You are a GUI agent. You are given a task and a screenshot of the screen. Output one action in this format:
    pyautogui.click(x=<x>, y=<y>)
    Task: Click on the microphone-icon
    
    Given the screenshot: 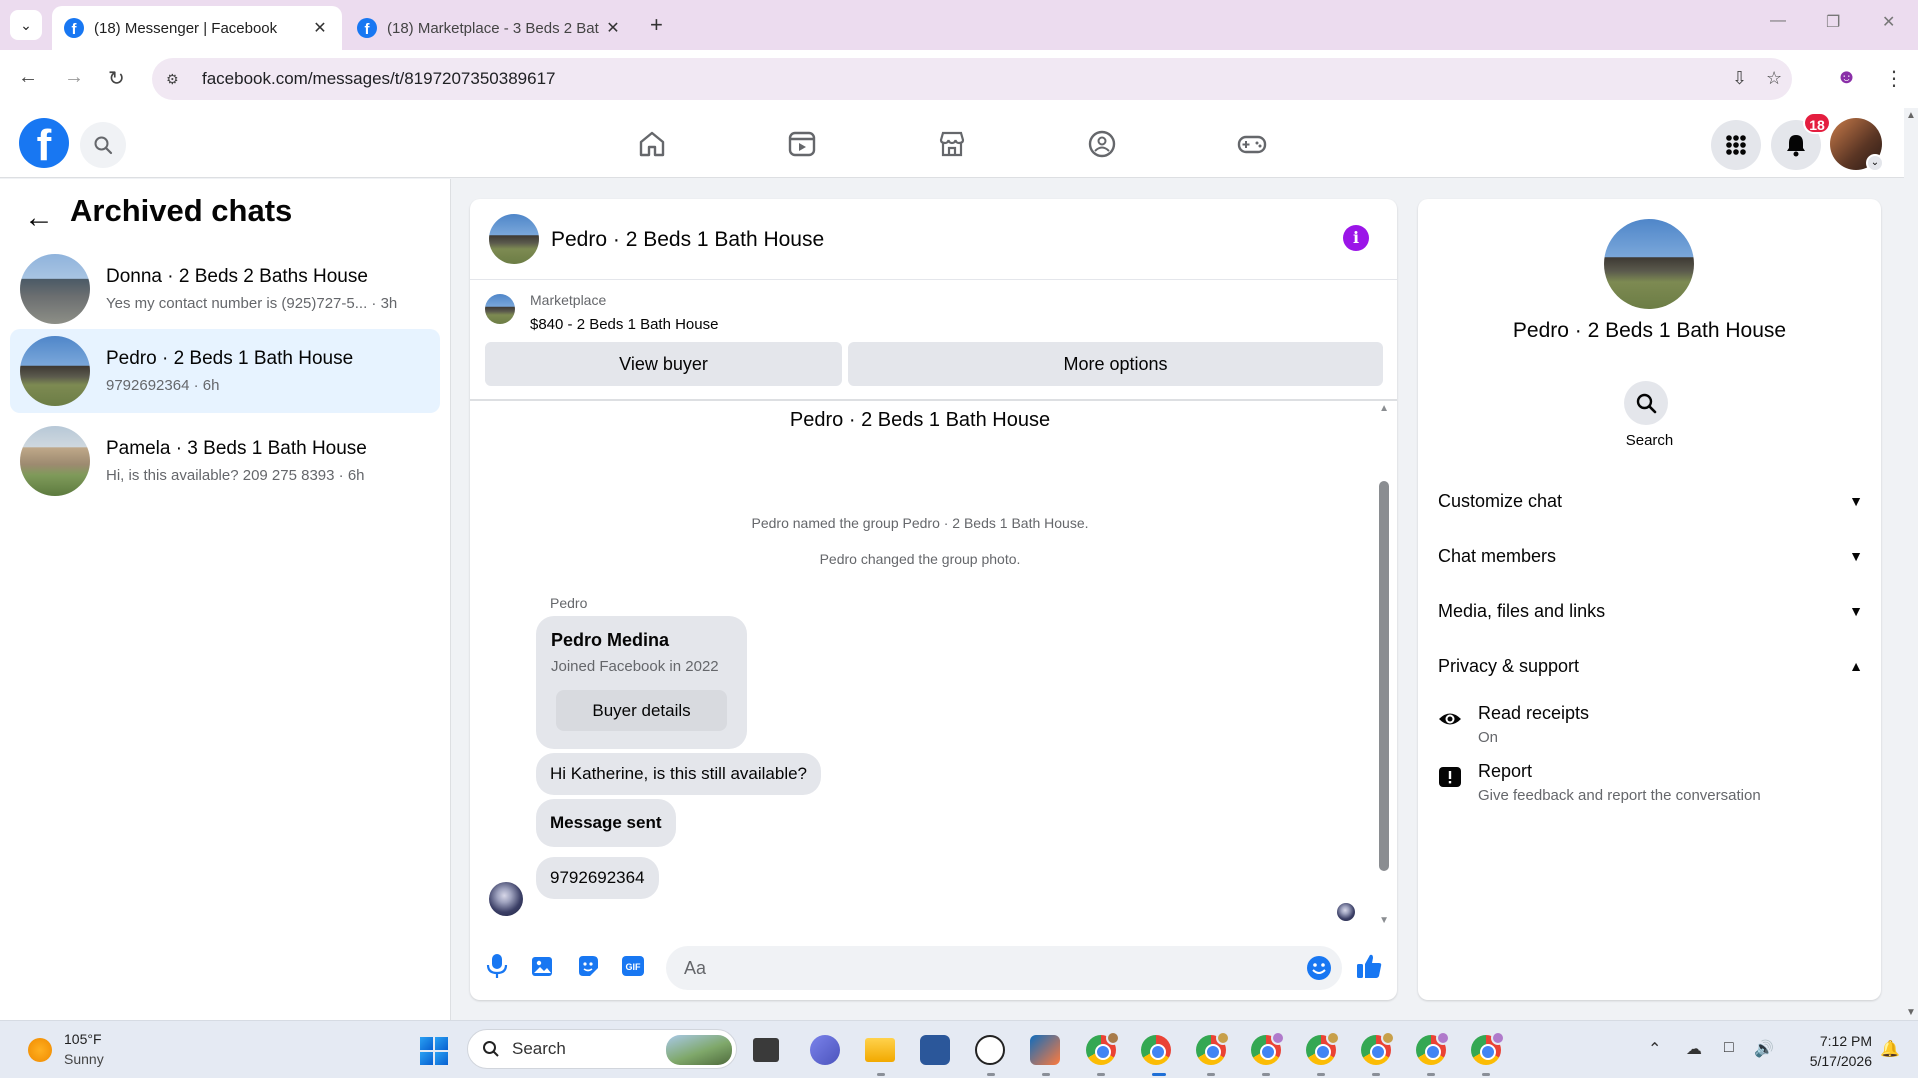 What is the action you would take?
    pyautogui.click(x=497, y=966)
    